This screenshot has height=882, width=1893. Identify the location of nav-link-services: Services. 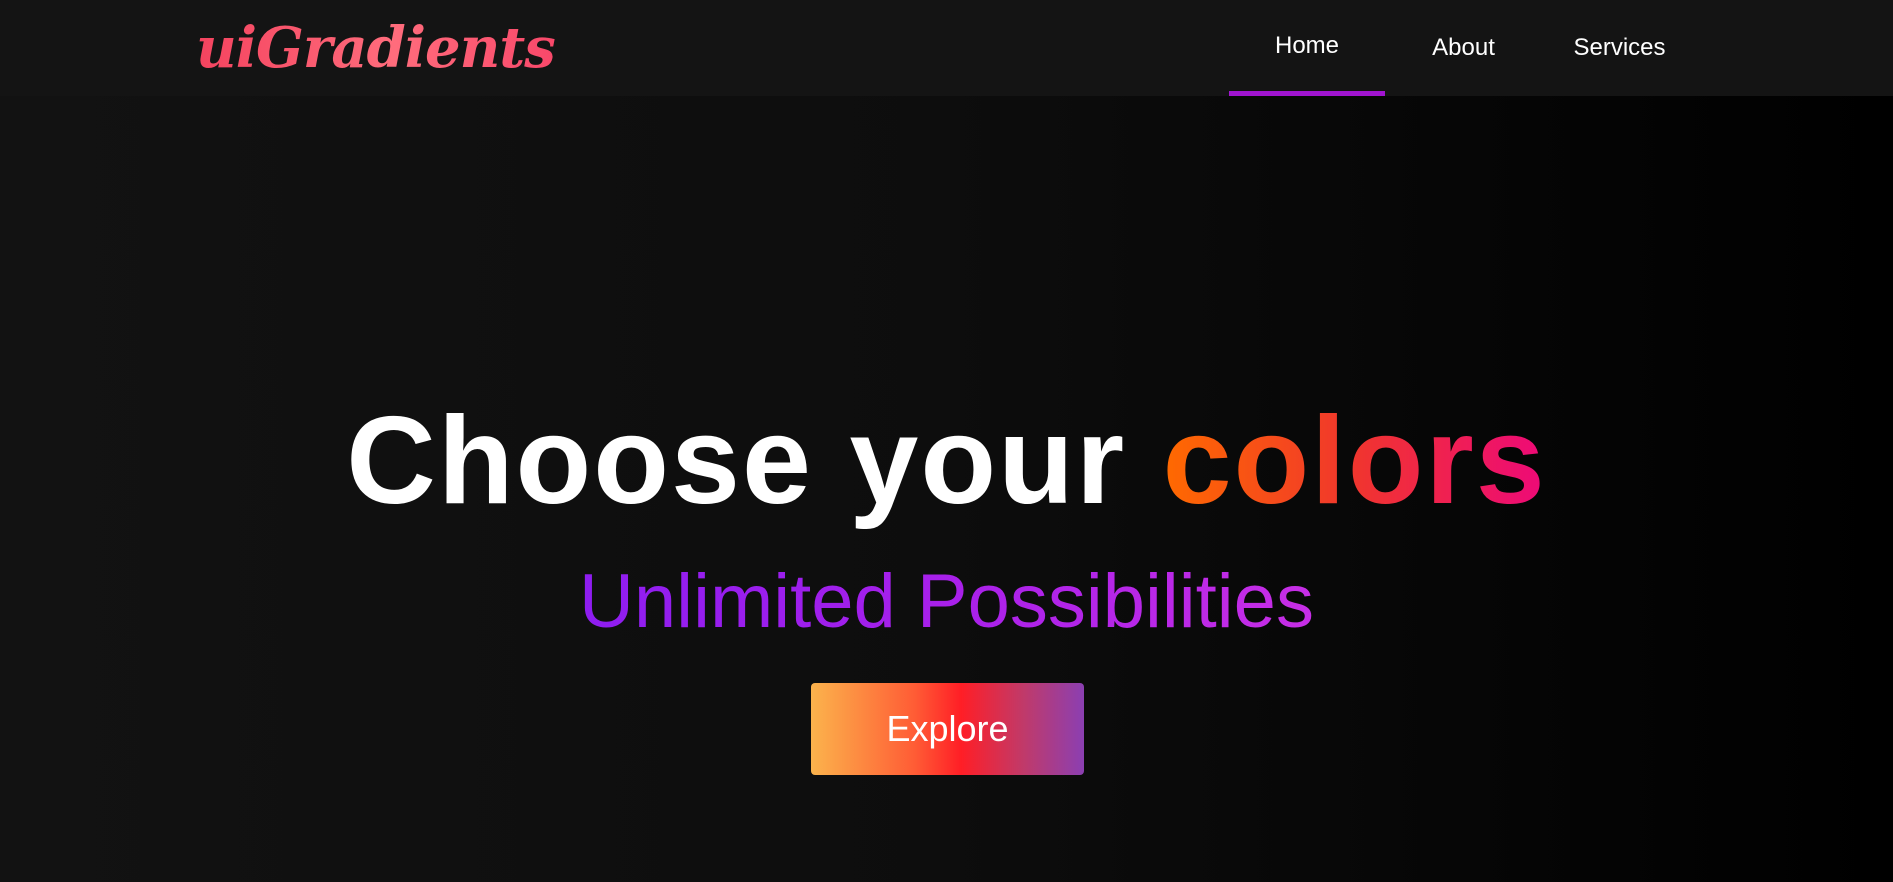
(1619, 48).